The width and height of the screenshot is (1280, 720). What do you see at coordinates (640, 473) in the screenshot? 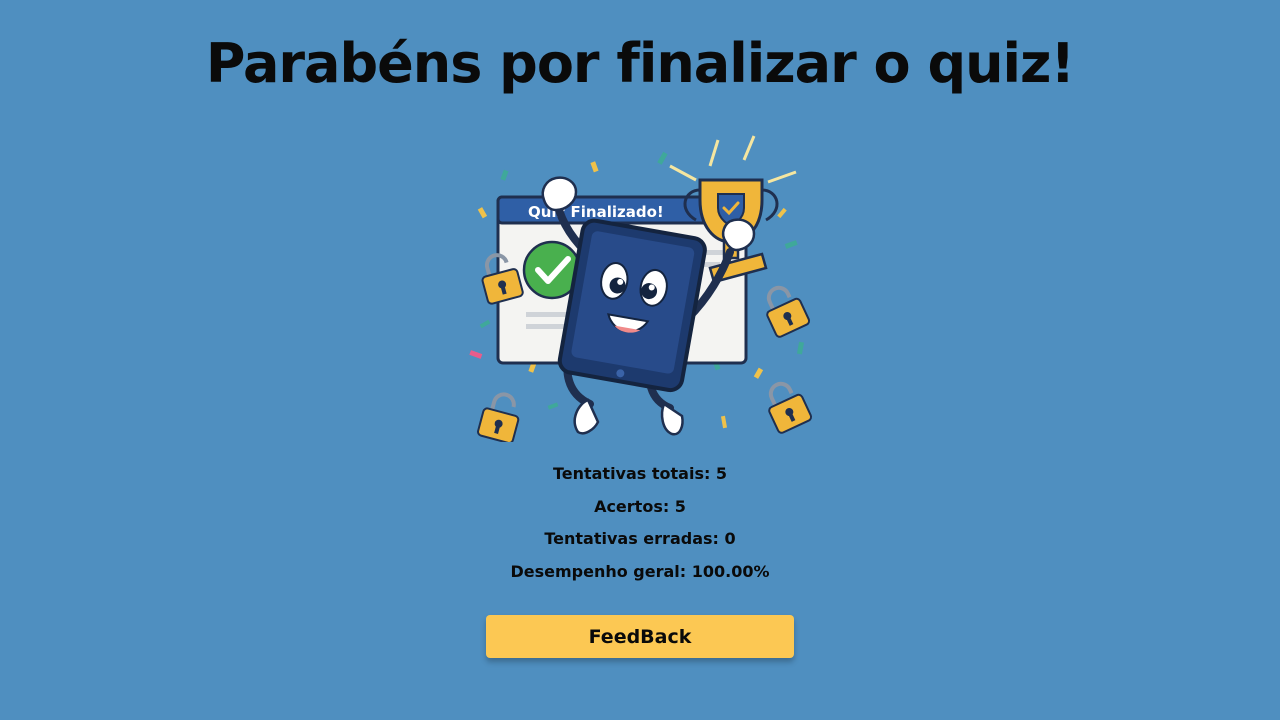
I see `total-attempts-stat: Tentativas totais: 5` at bounding box center [640, 473].